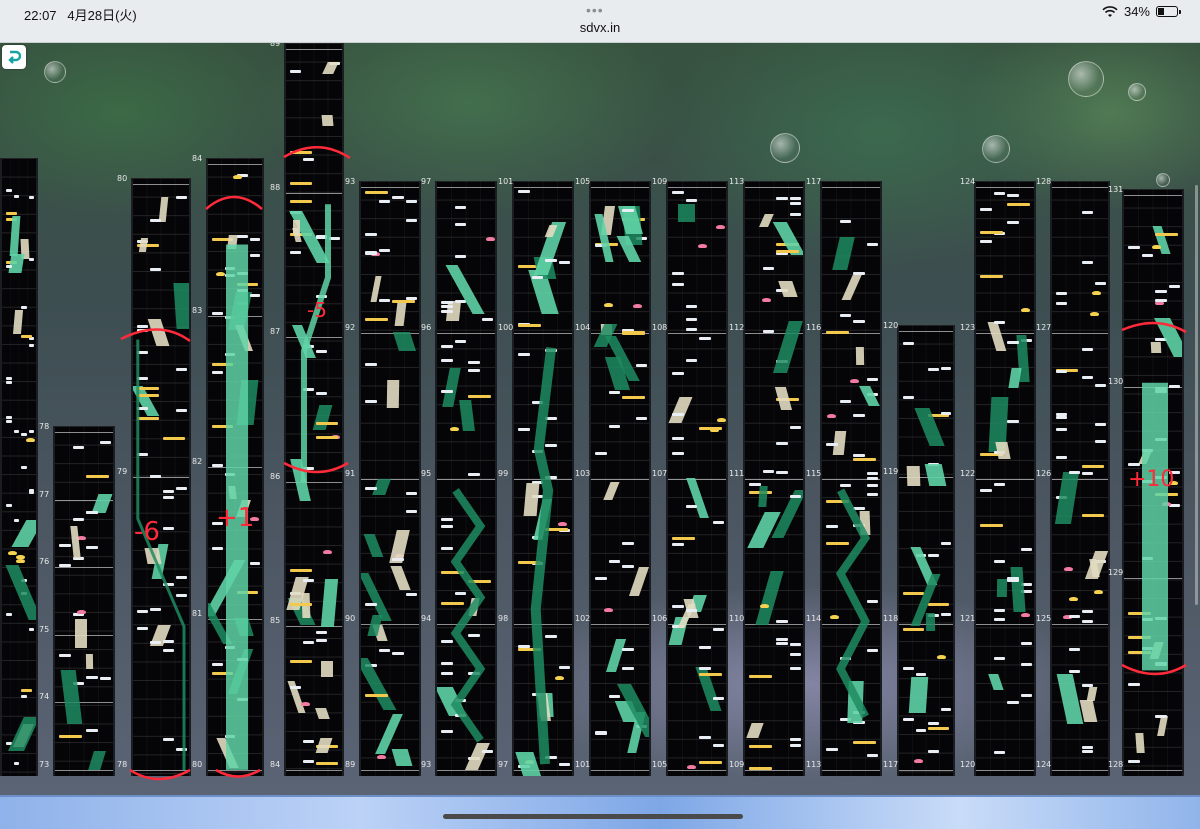 This screenshot has height=829, width=1200. Describe the element at coordinates (814, 327) in the screenshot. I see `measure-number: 116` at that location.